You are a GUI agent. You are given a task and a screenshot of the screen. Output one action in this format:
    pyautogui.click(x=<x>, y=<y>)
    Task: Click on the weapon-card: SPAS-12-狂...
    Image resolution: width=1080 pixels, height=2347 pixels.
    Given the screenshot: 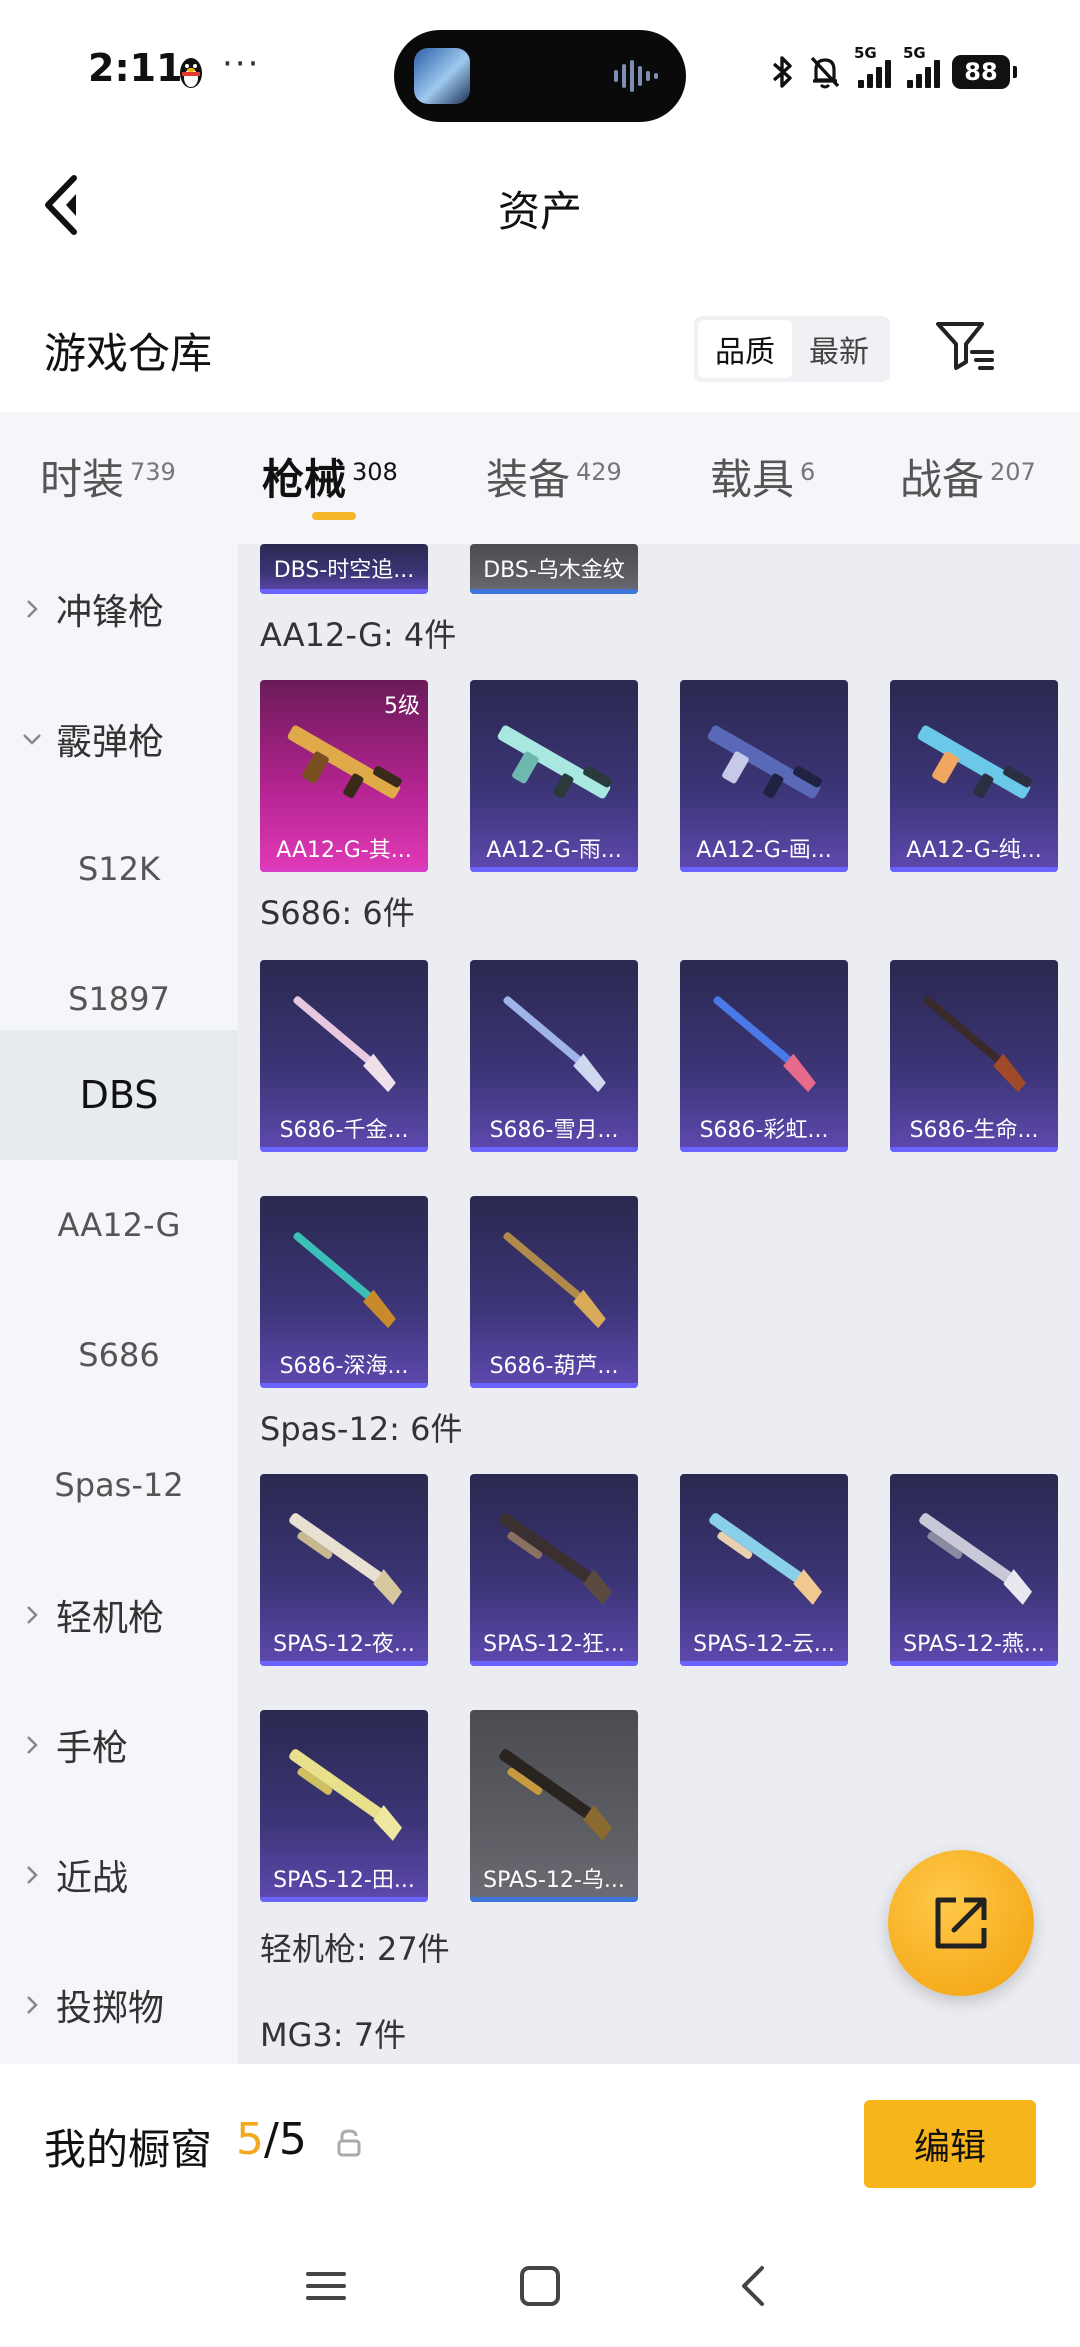 What is the action you would take?
    pyautogui.click(x=554, y=1570)
    